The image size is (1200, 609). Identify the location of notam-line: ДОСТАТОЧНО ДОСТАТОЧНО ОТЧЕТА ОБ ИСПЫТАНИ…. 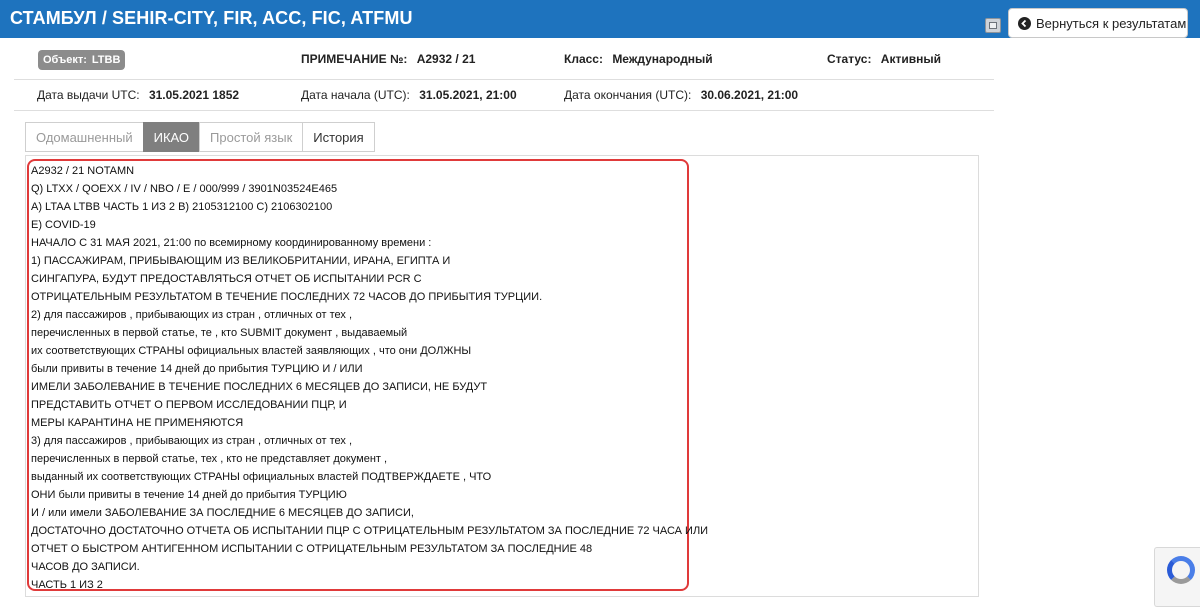
(370, 531).